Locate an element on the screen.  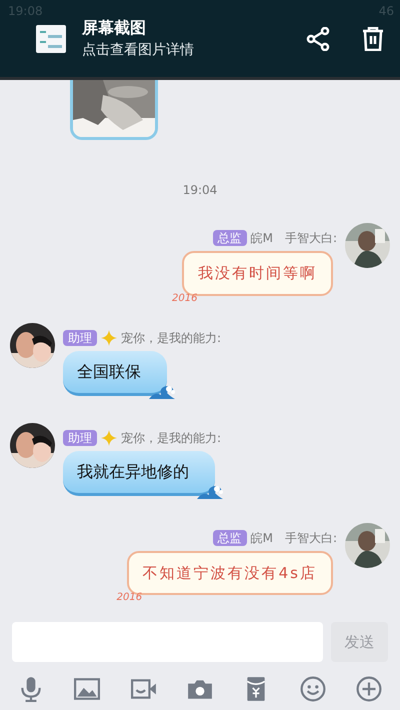
share-icon is located at coordinates (318, 38).